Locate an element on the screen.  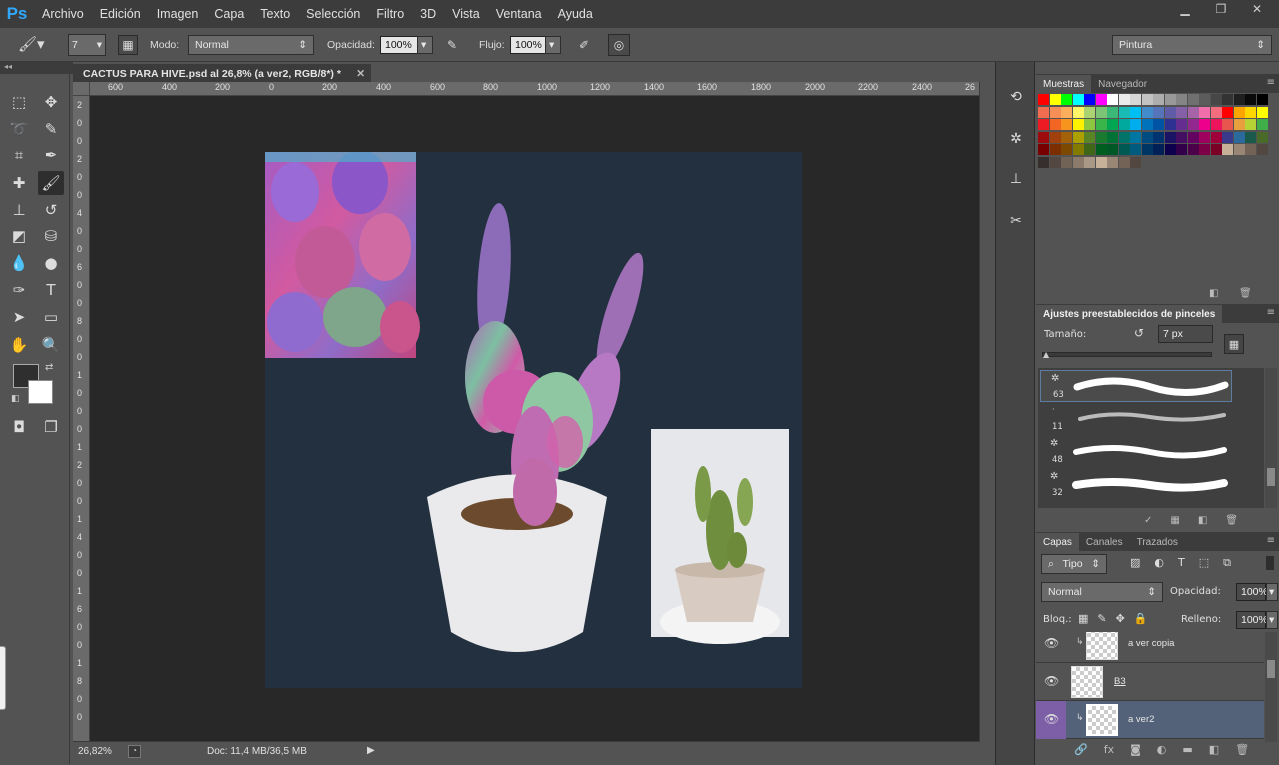
add-mask-icon: ◙ is located at coordinates (1135, 749).